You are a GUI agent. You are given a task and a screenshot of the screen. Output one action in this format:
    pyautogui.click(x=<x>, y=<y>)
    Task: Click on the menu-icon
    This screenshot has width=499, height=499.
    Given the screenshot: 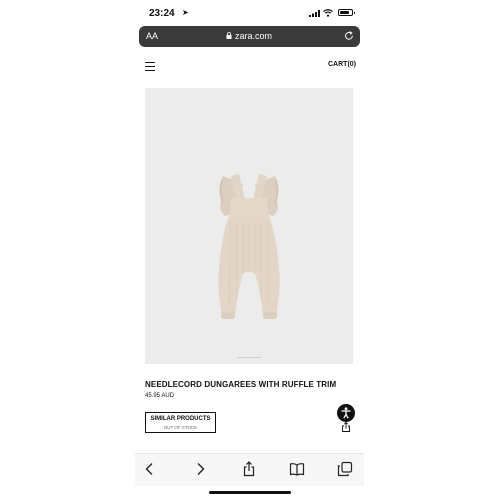 What is the action you would take?
    pyautogui.click(x=150, y=66)
    